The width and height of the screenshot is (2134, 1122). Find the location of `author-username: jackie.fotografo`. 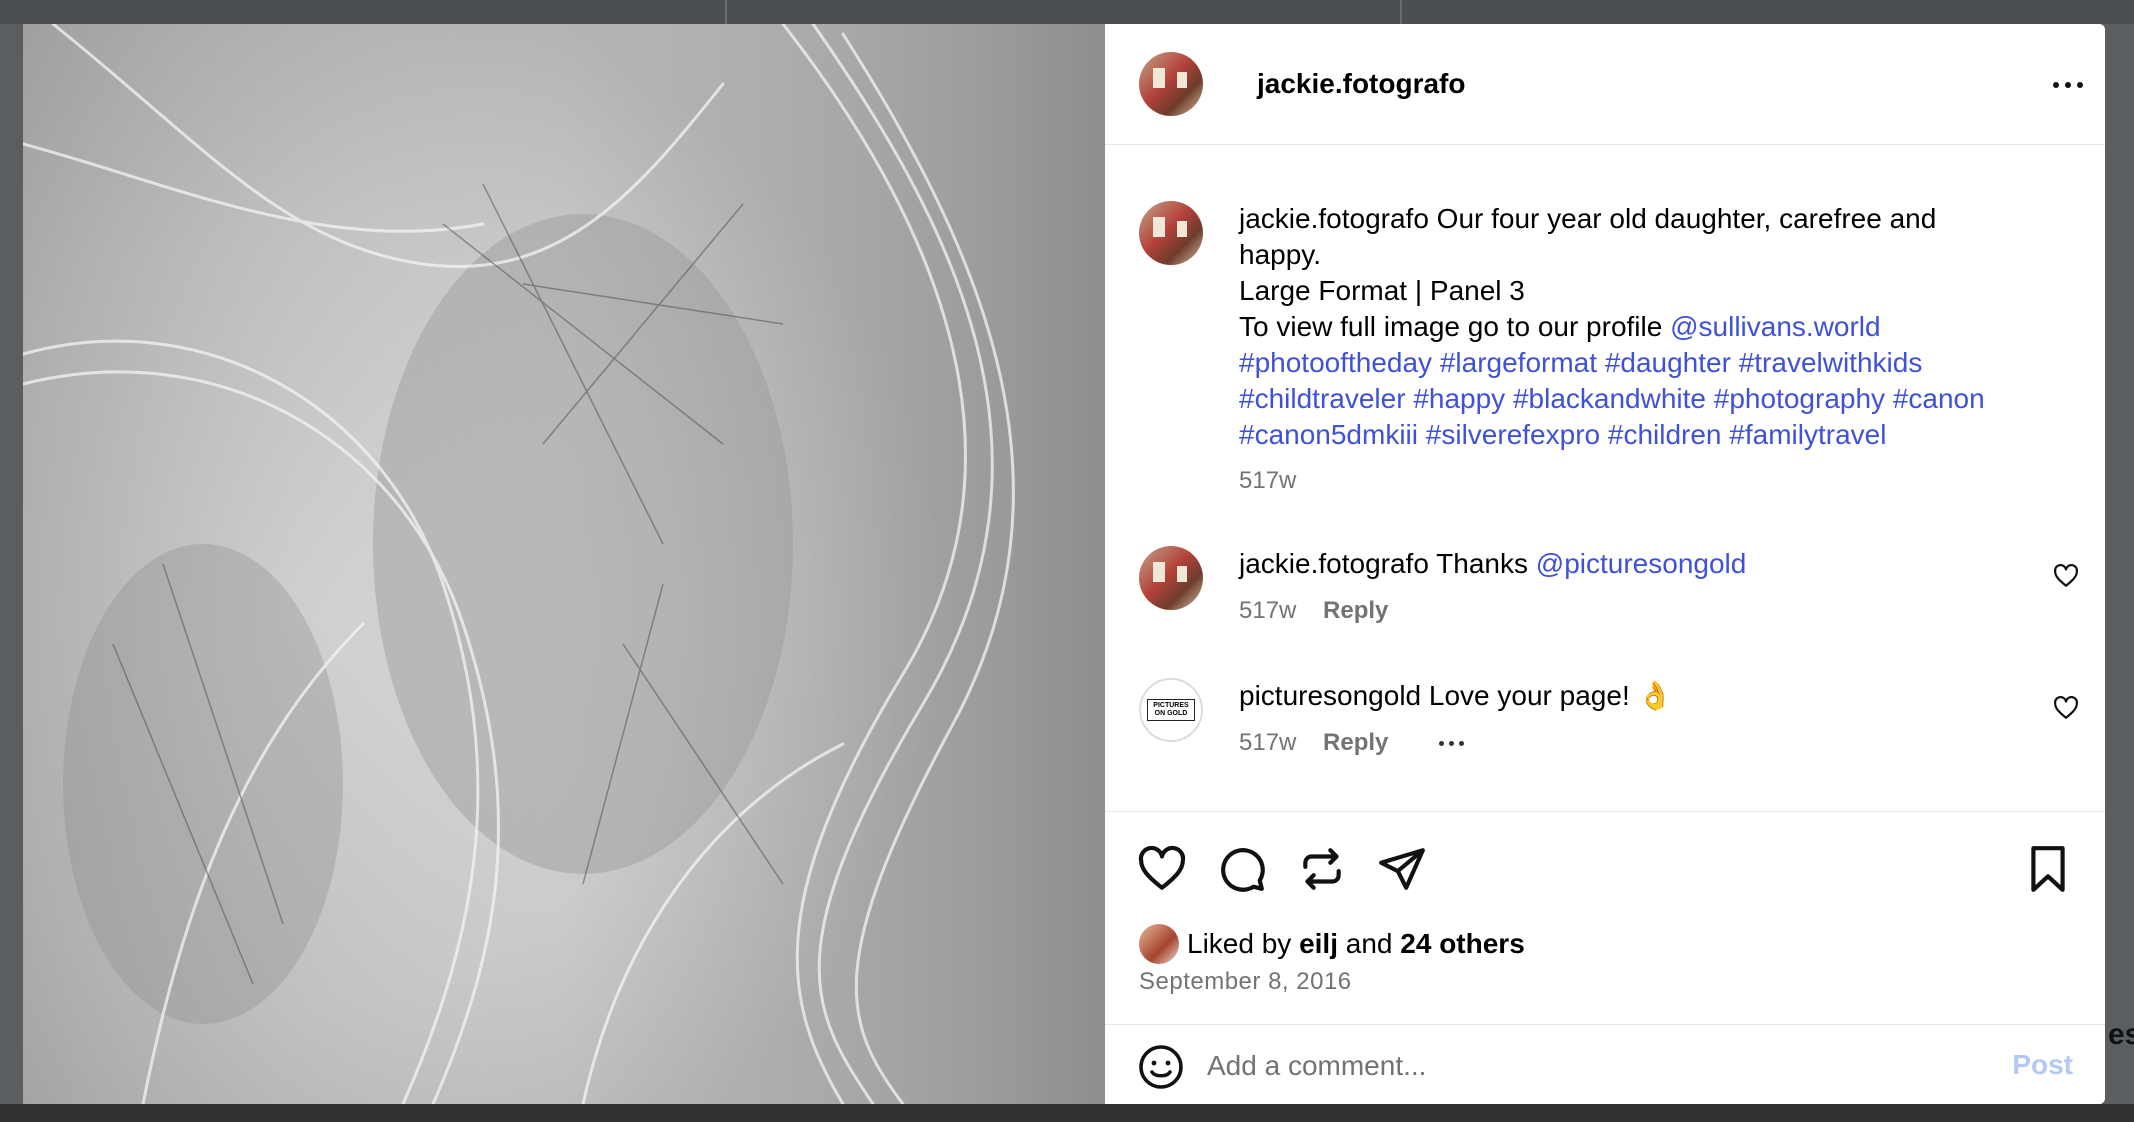

author-username: jackie.fotografo is located at coordinates (1361, 84).